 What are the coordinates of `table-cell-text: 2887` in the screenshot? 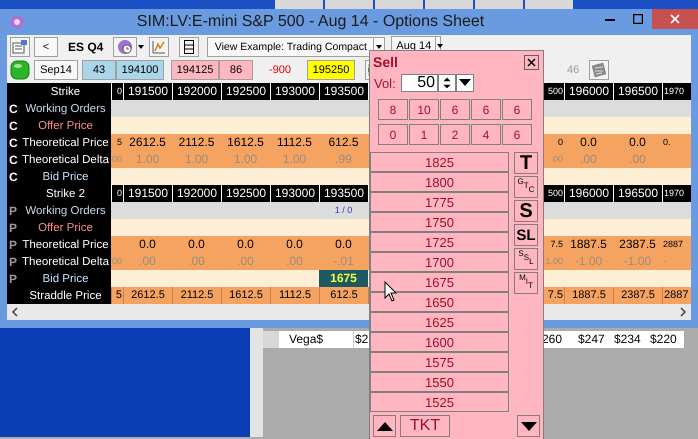 It's located at (673, 244).